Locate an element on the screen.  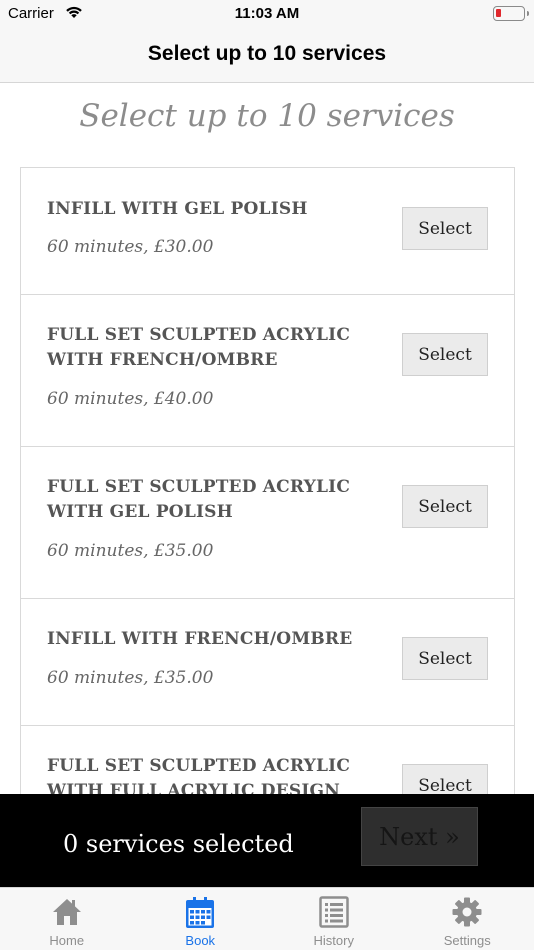
tab-history: History is located at coordinates (334, 919).